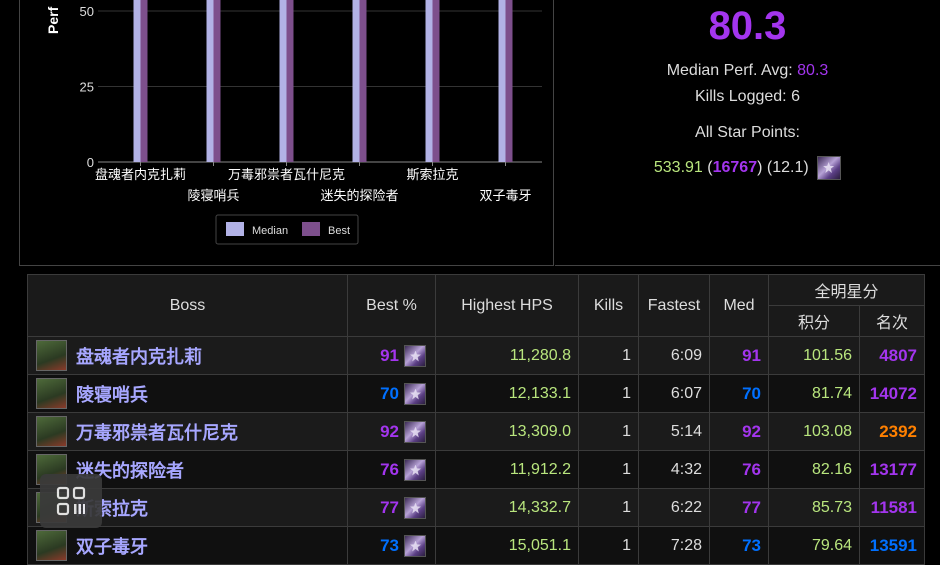 The image size is (940, 565). Describe the element at coordinates (892, 545) in the screenshot. I see `rank-value: 13591` at that location.